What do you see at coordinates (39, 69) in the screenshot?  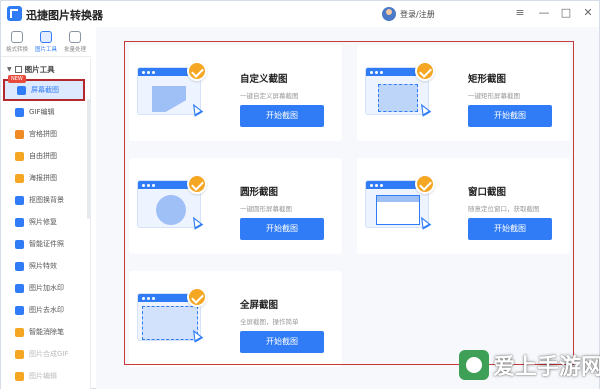 I see `section-title: 图片工具` at bounding box center [39, 69].